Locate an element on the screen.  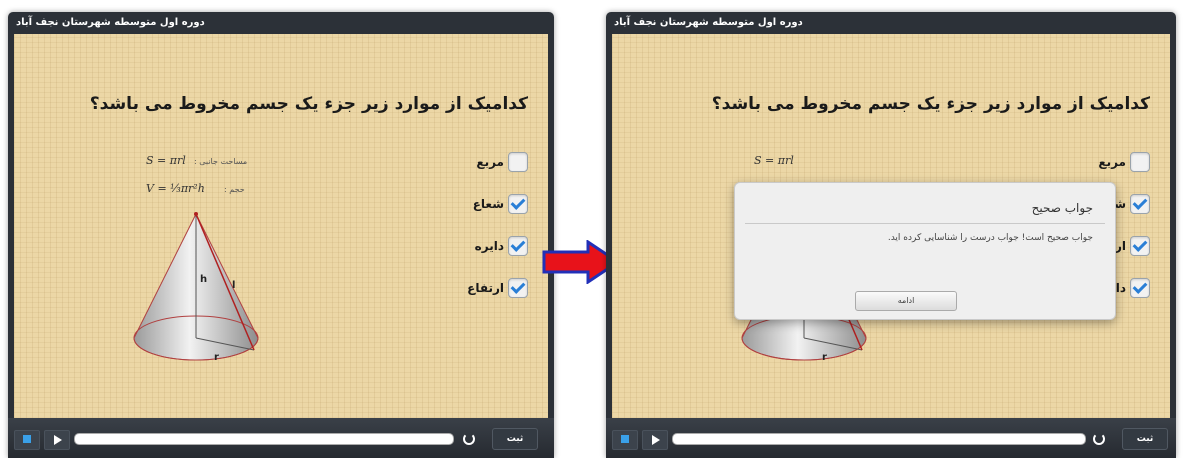
options-list: مربع شعاع دایره ارتفاع is located at coordinates (497, 236).